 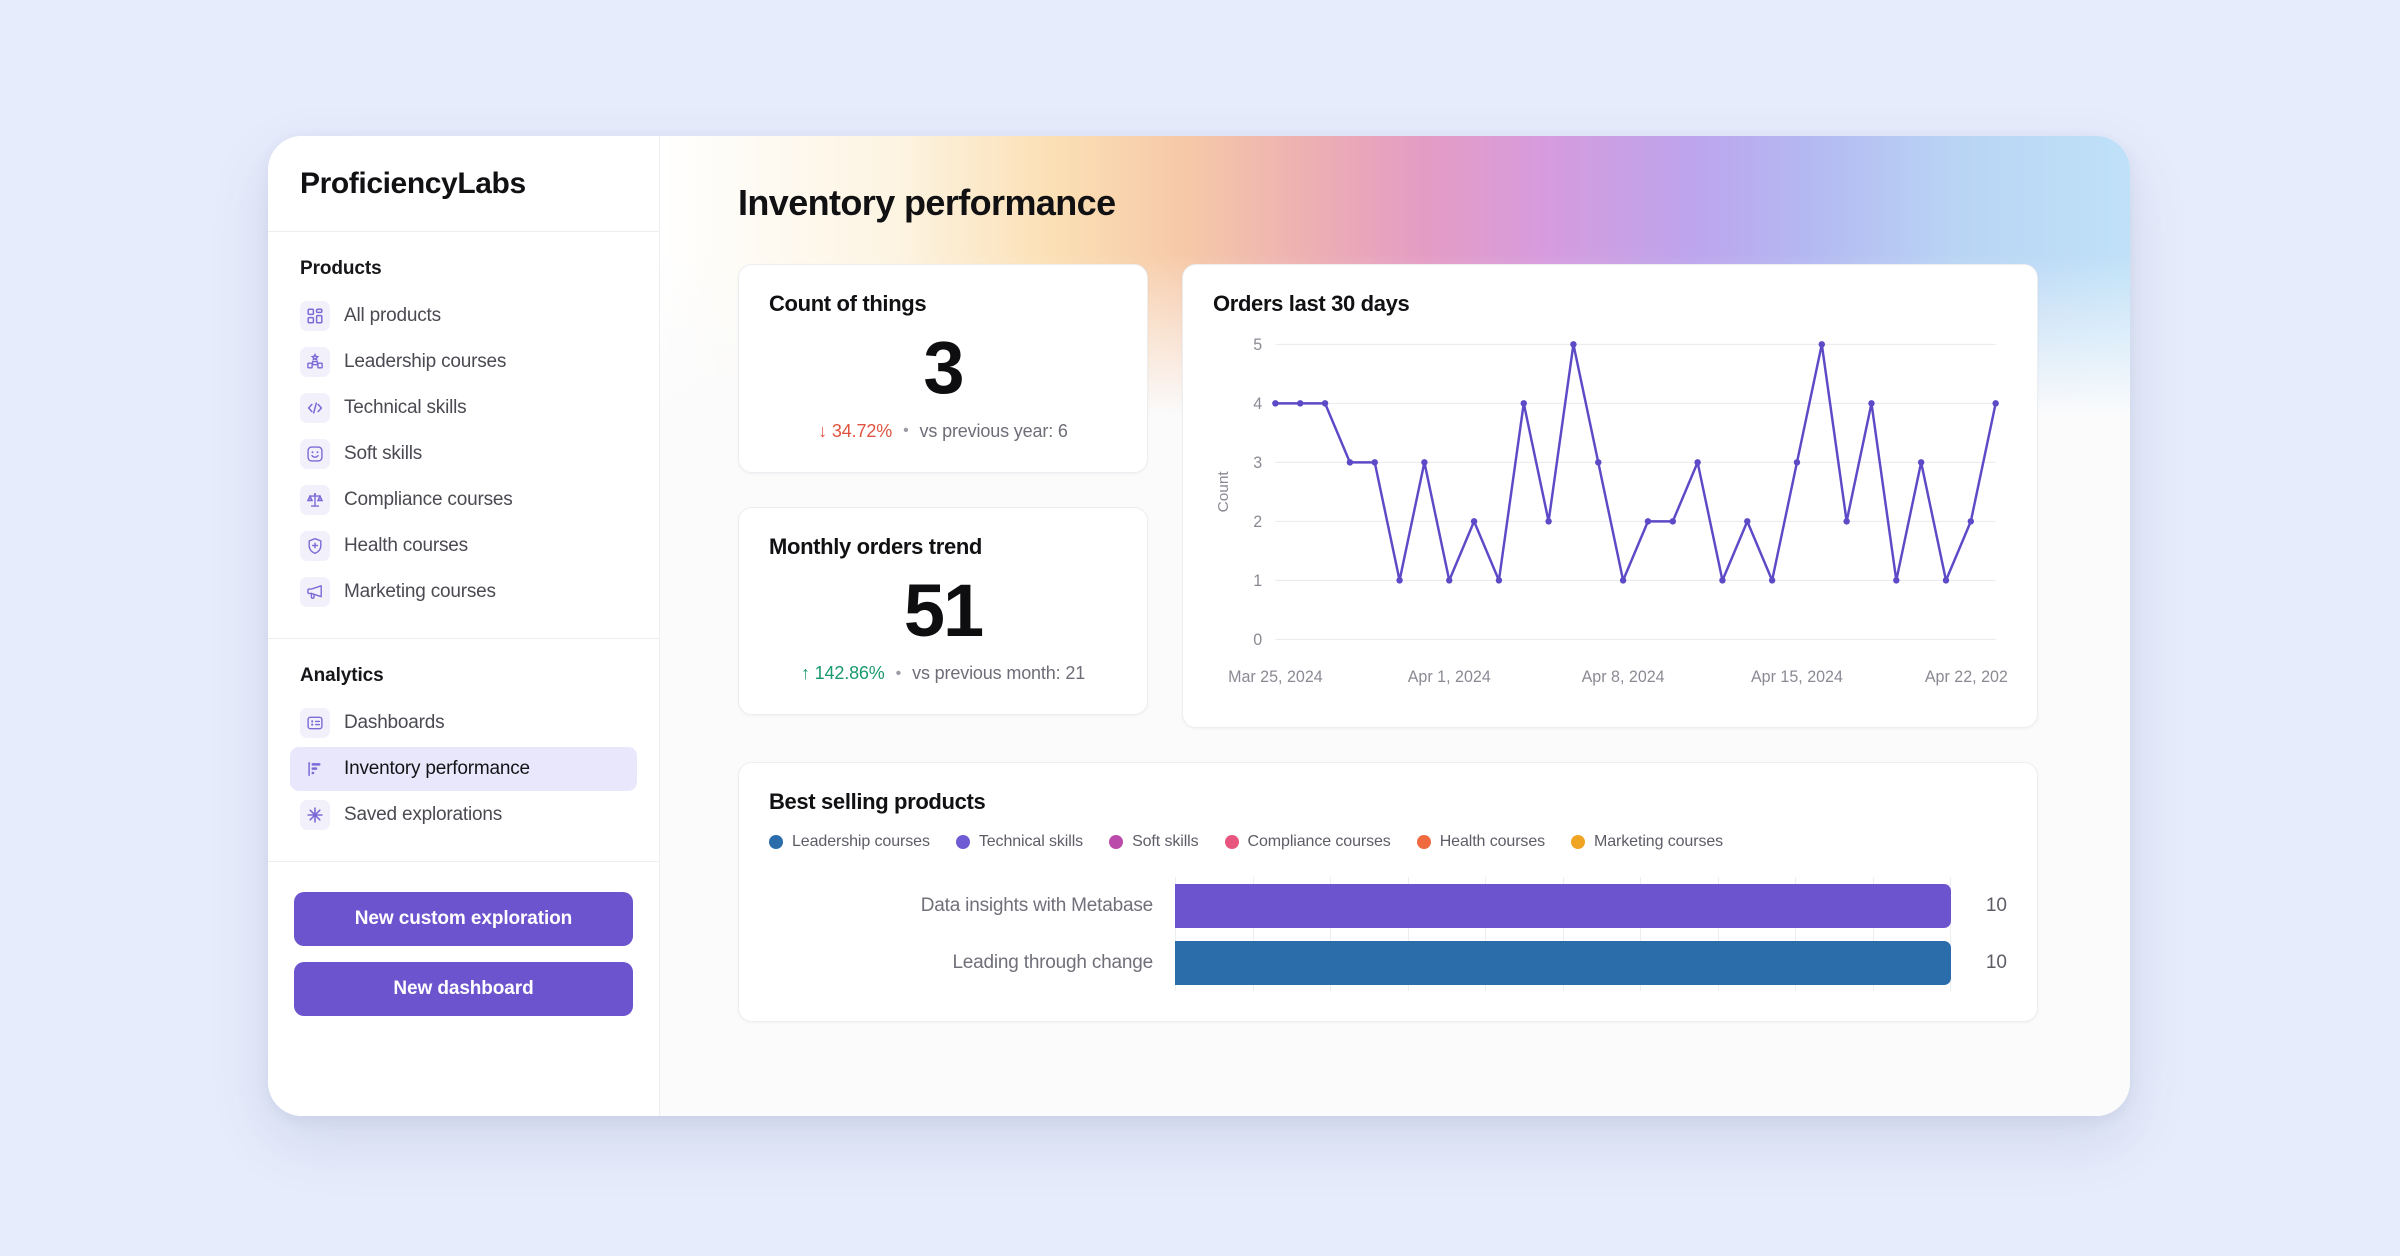 I want to click on analytics-section-title: Analytics, so click(x=342, y=675).